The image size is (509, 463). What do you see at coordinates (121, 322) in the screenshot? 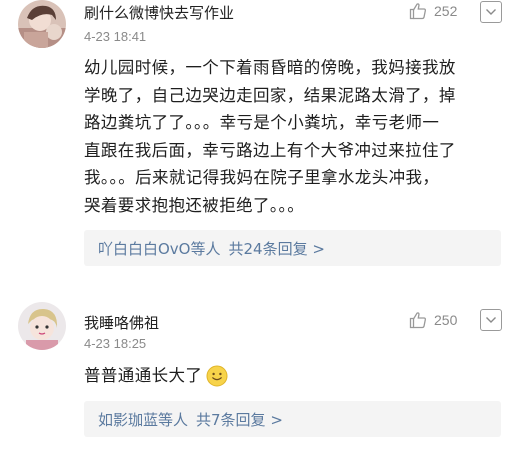
I see `username: 我睡咯佛祖` at bounding box center [121, 322].